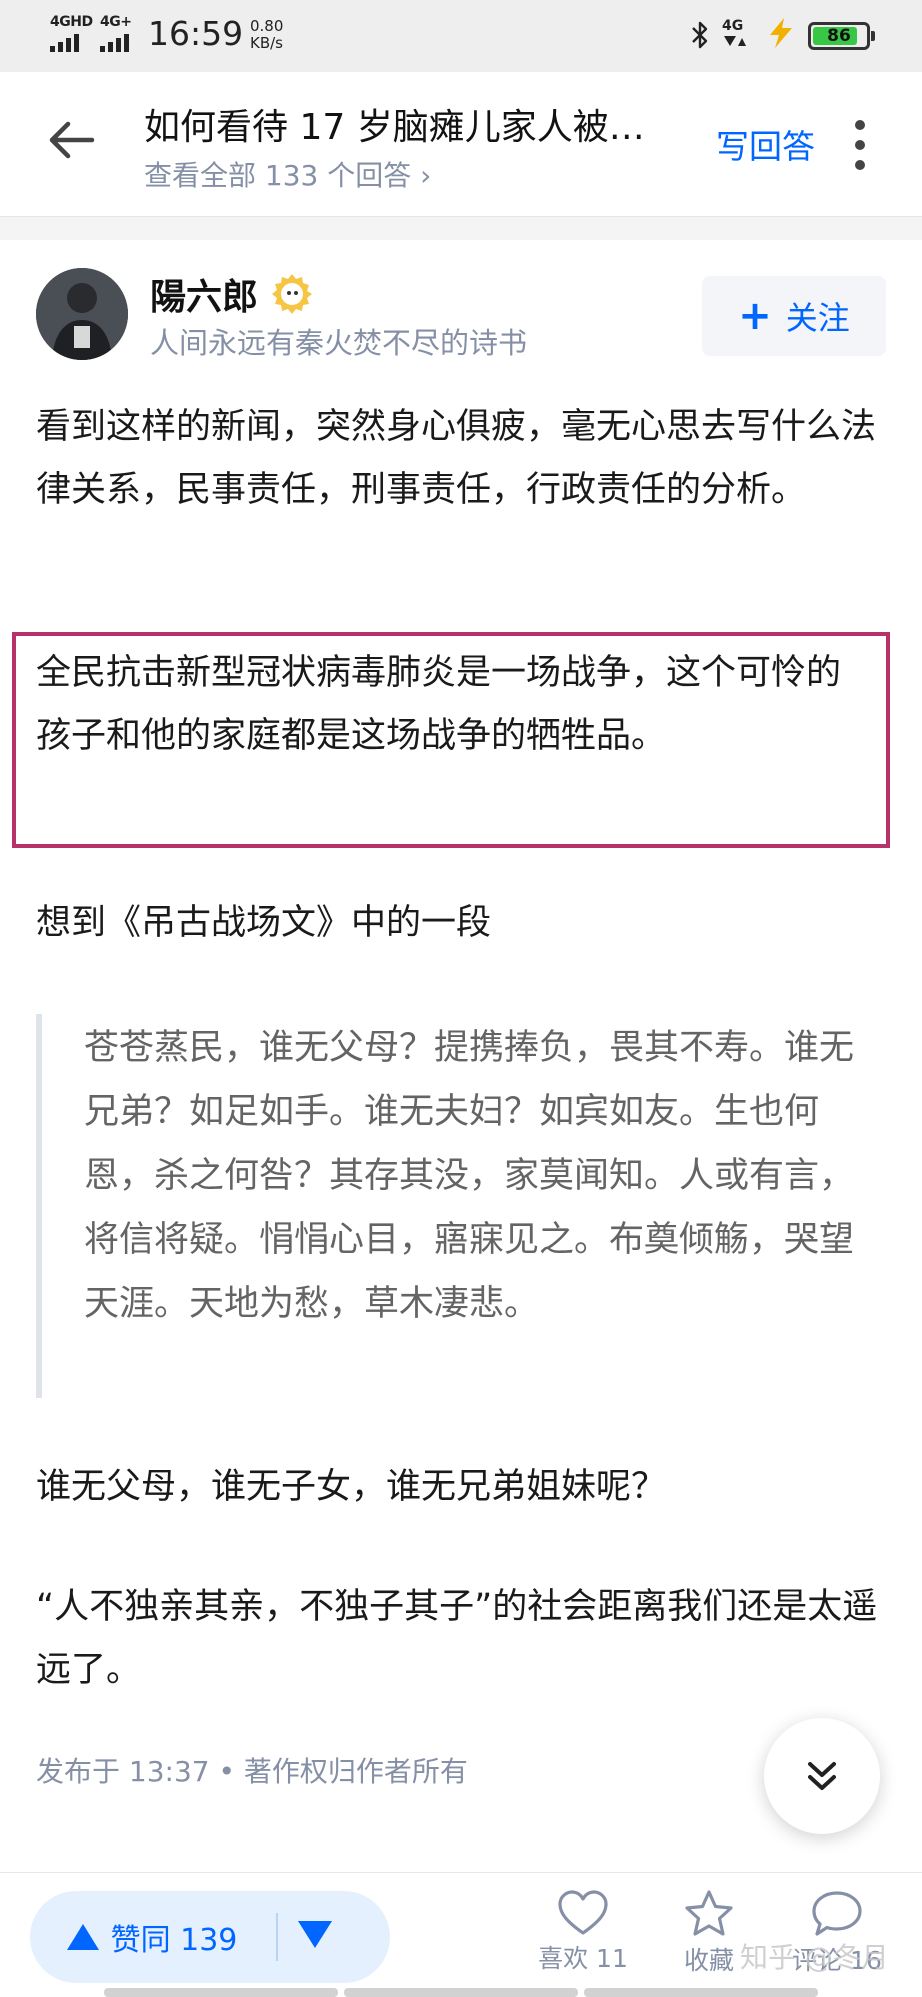  I want to click on bluetooth-icon, so click(700, 38).